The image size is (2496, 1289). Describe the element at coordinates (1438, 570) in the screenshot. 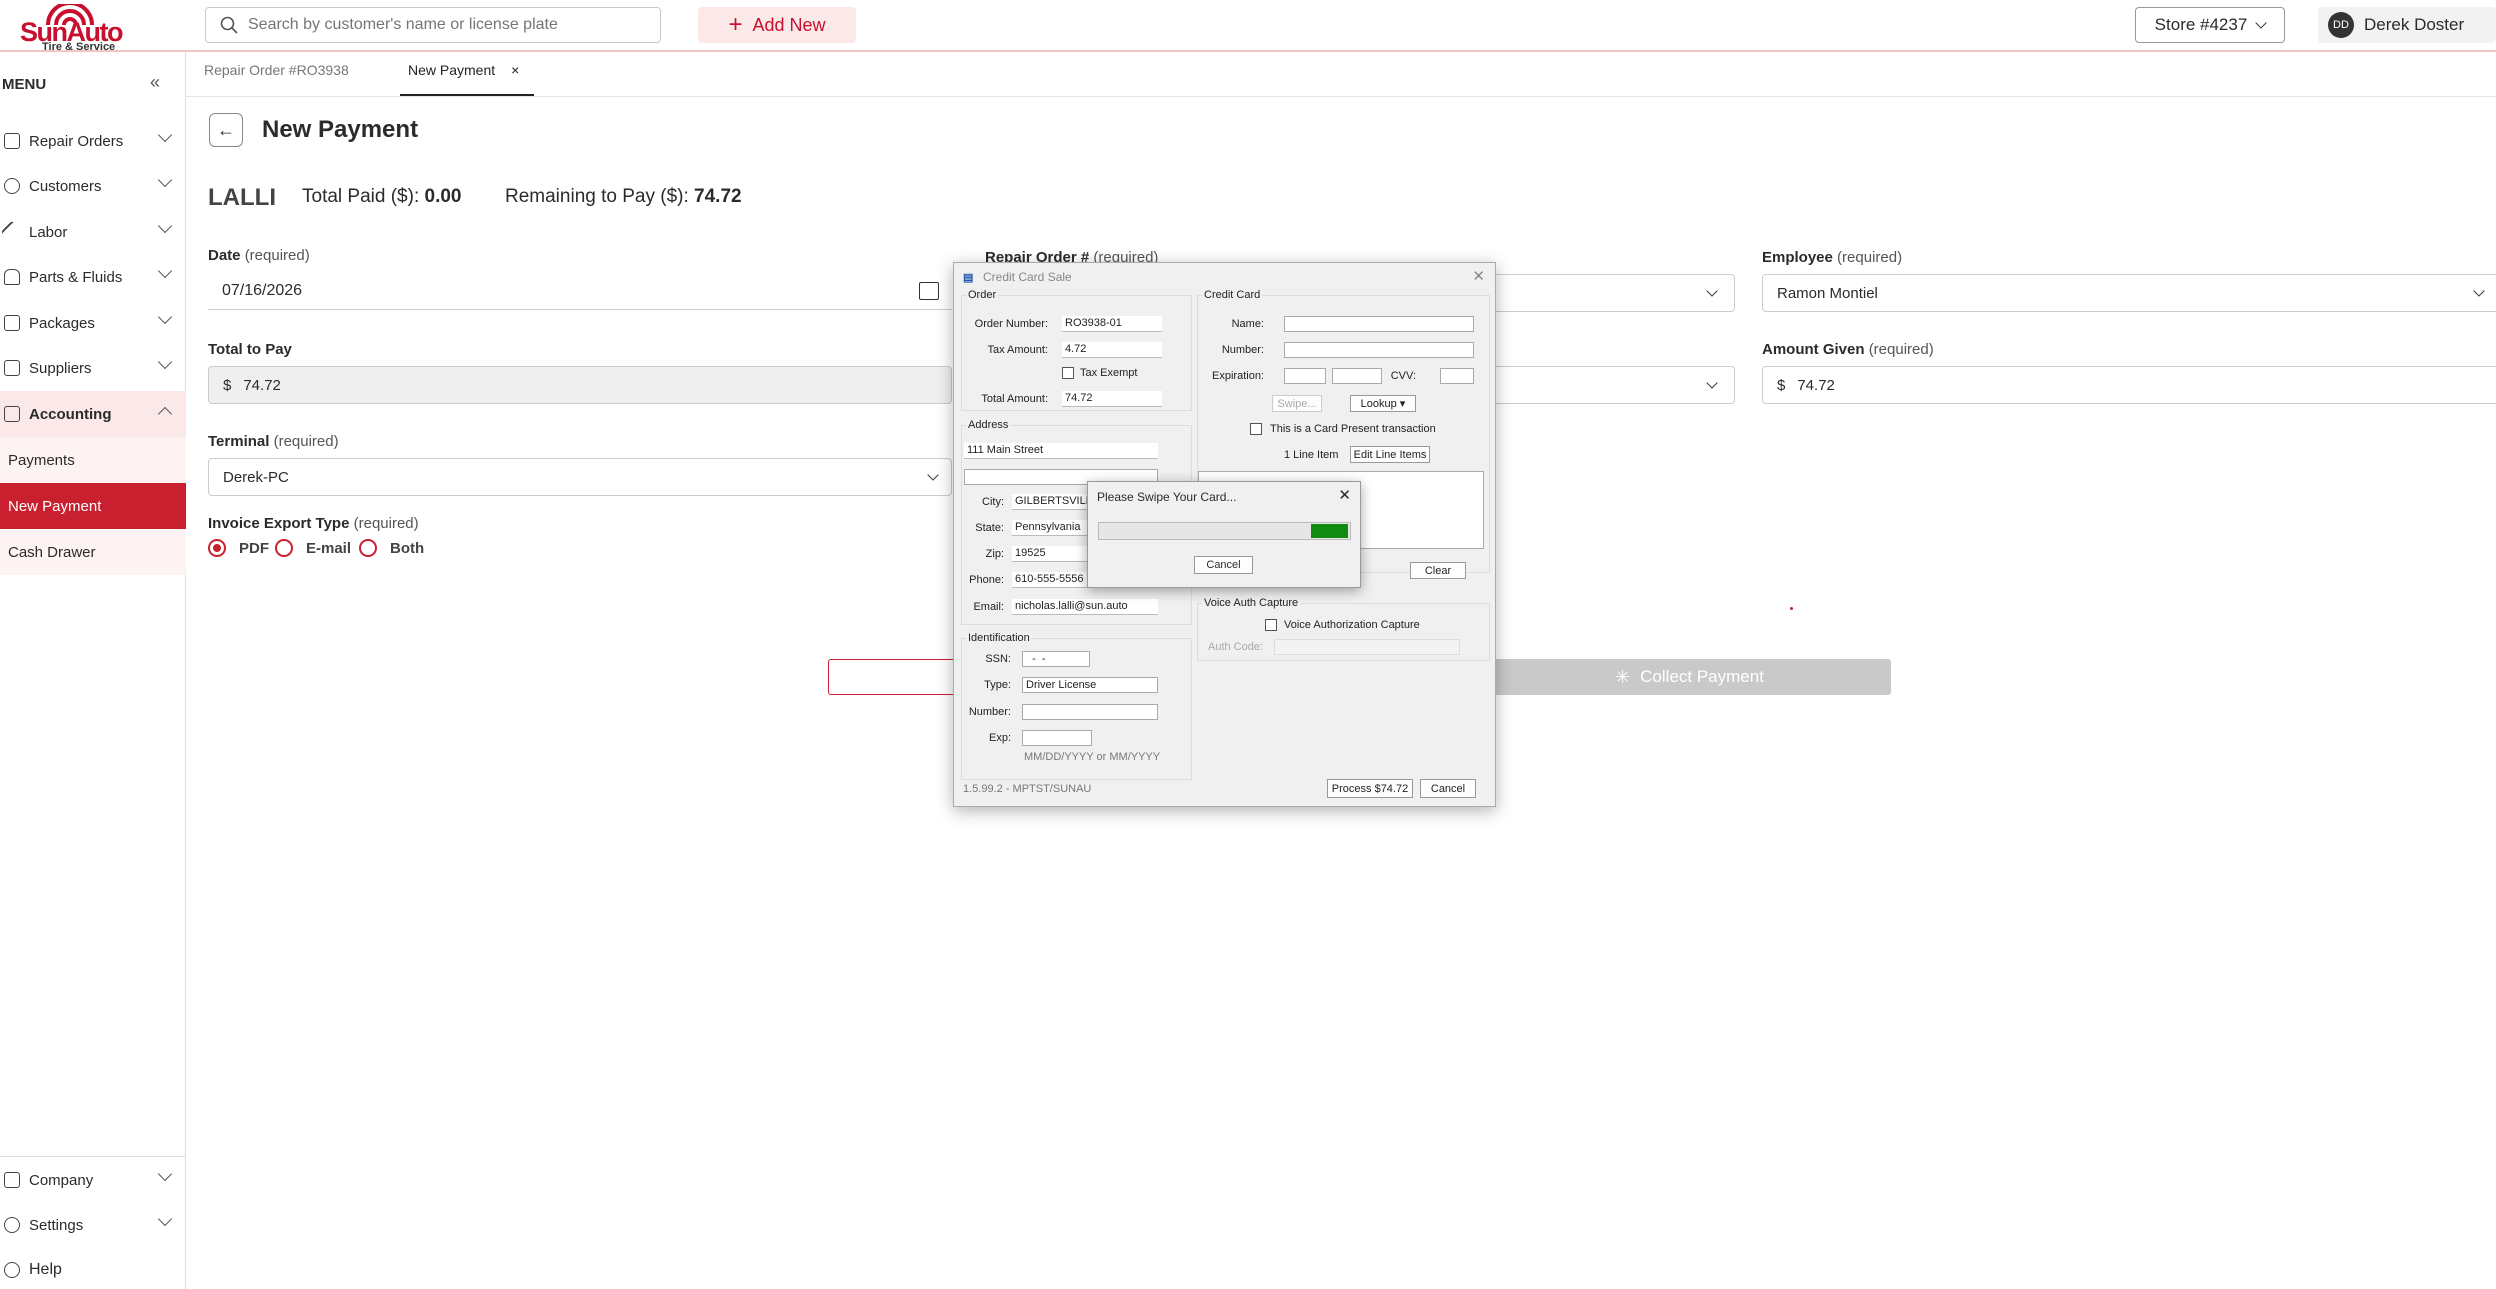

I see `clear-button: Clear` at that location.